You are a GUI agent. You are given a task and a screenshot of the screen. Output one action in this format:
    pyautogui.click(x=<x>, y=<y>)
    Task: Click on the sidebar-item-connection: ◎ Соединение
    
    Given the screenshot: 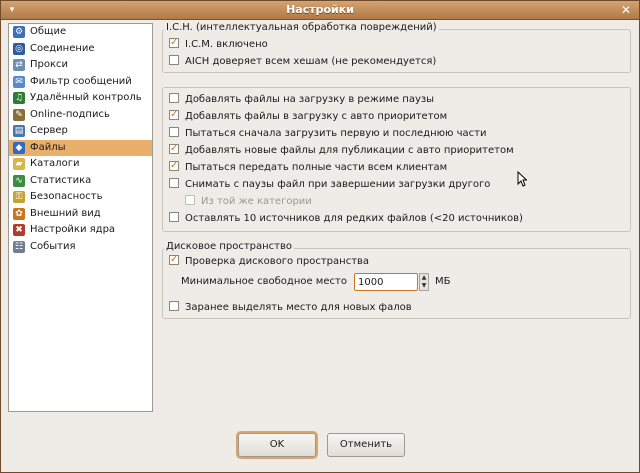 What is the action you would take?
    pyautogui.click(x=80, y=49)
    